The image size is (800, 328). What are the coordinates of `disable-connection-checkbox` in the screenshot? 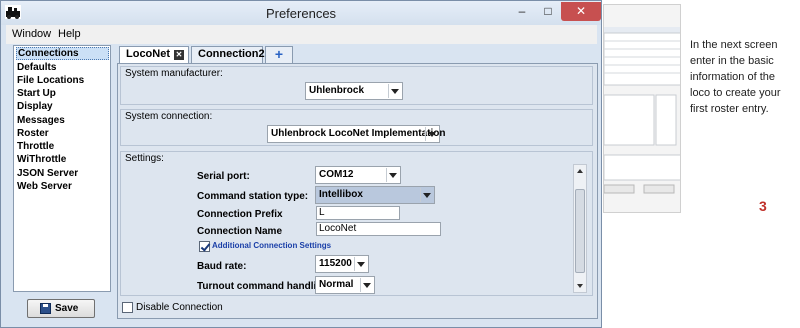 It's located at (127, 307).